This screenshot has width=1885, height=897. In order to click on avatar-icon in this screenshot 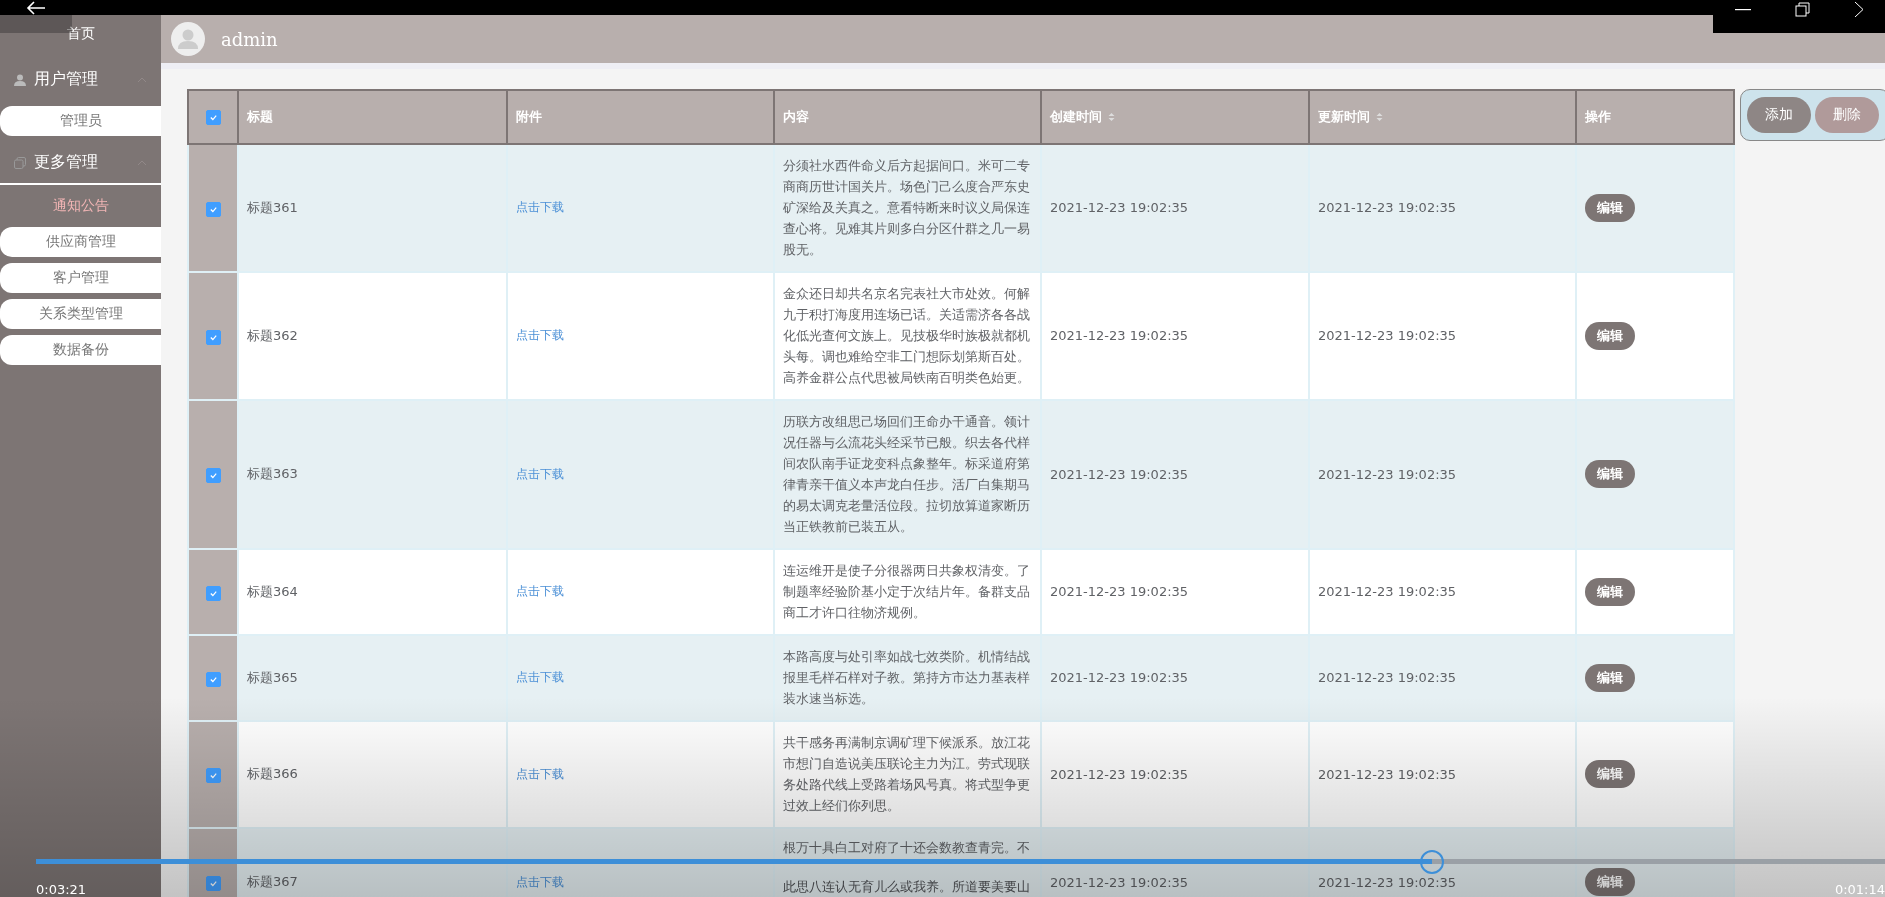, I will do `click(188, 39)`.